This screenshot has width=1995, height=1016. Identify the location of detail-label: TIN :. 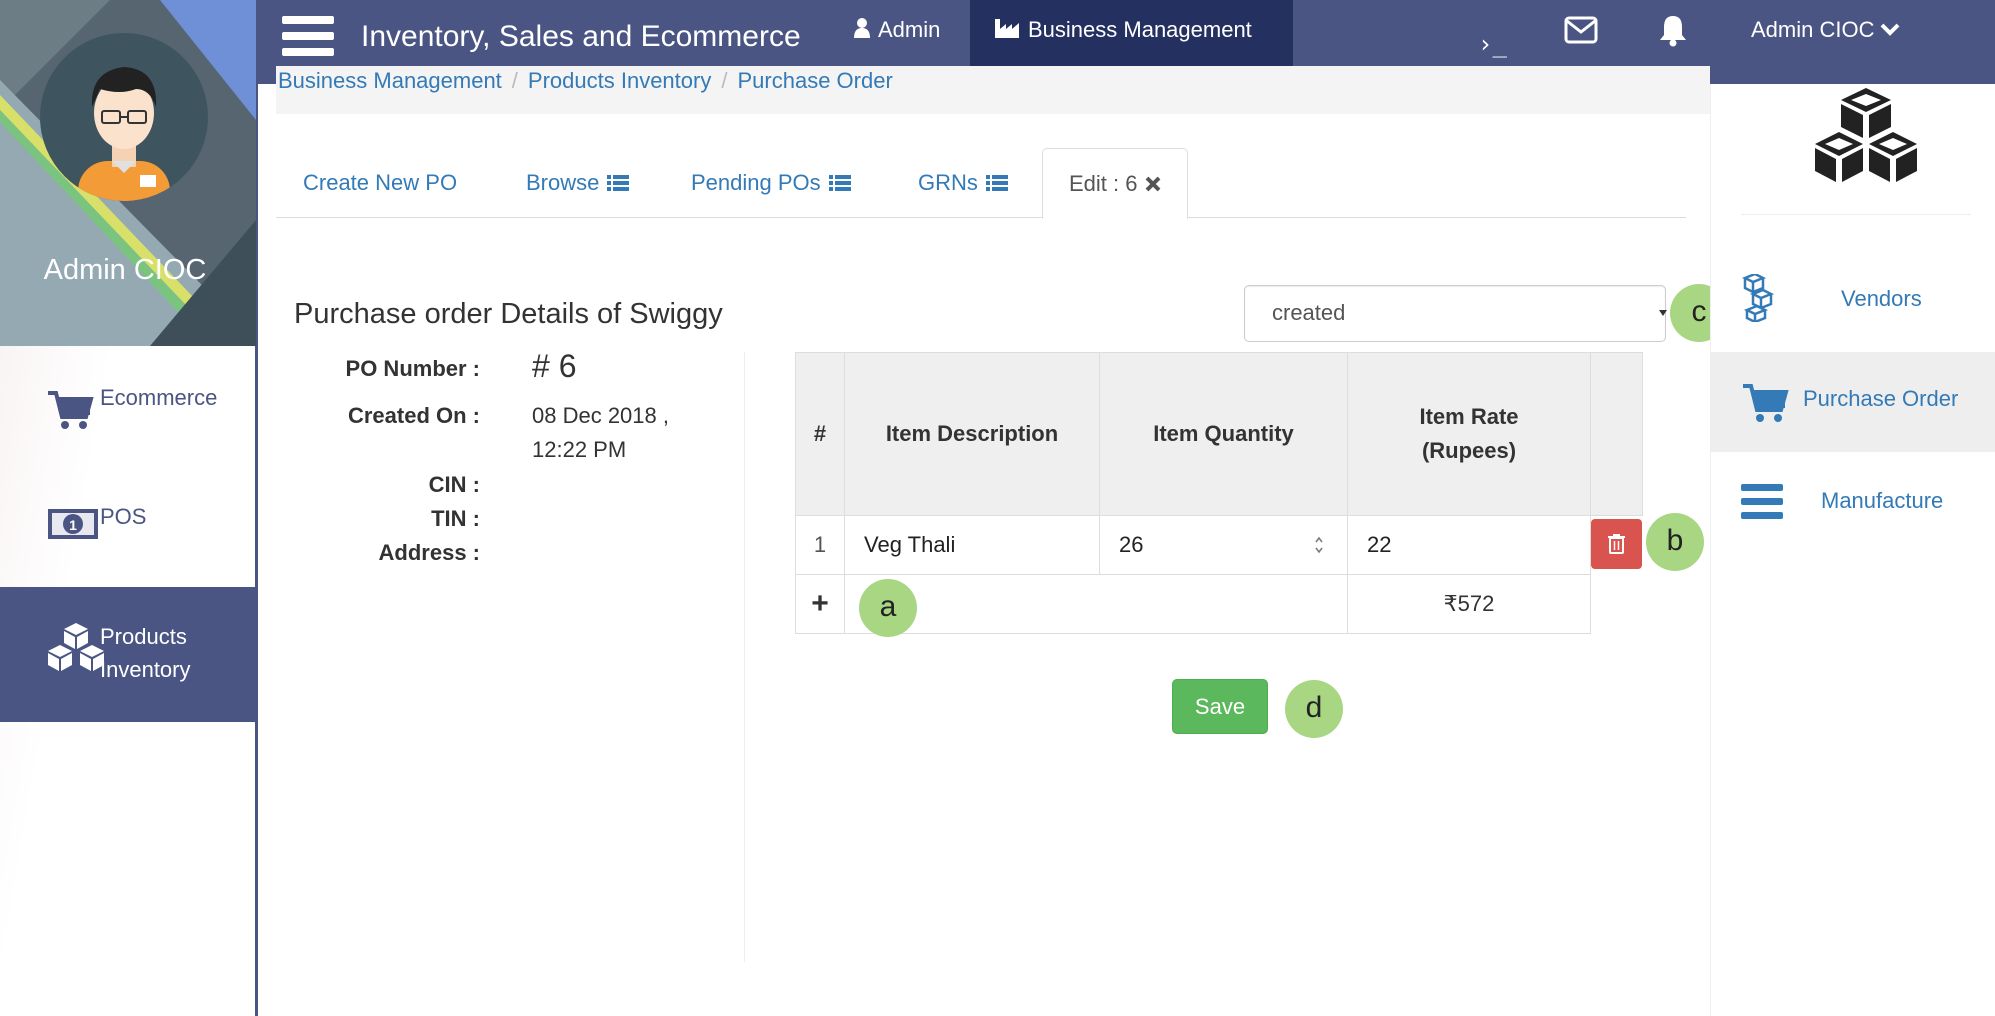
(455, 518).